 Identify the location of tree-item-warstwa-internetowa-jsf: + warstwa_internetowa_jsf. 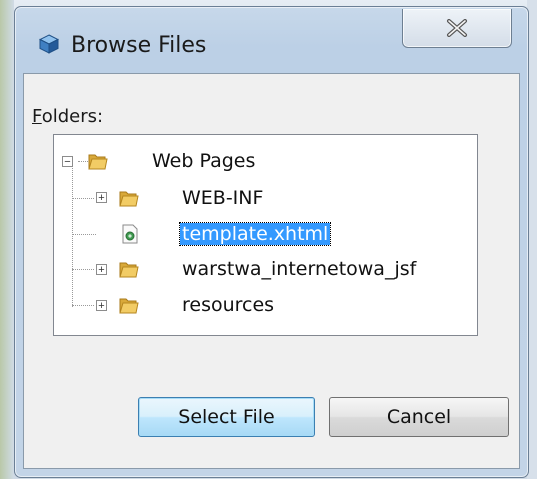
(264, 269).